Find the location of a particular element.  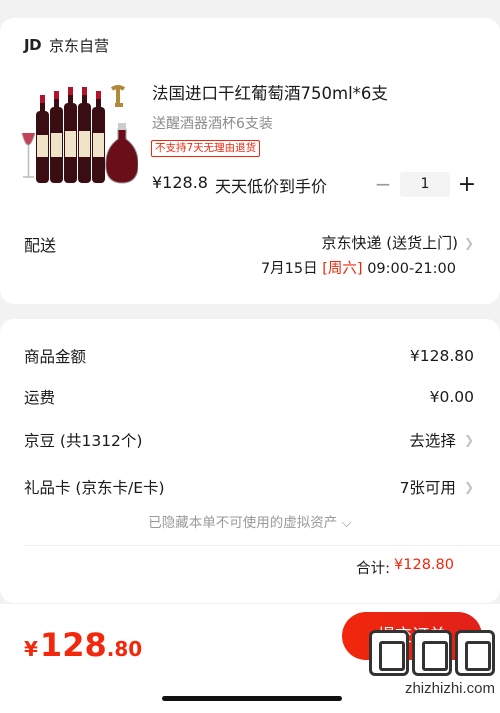

product-image is located at coordinates (79, 137).